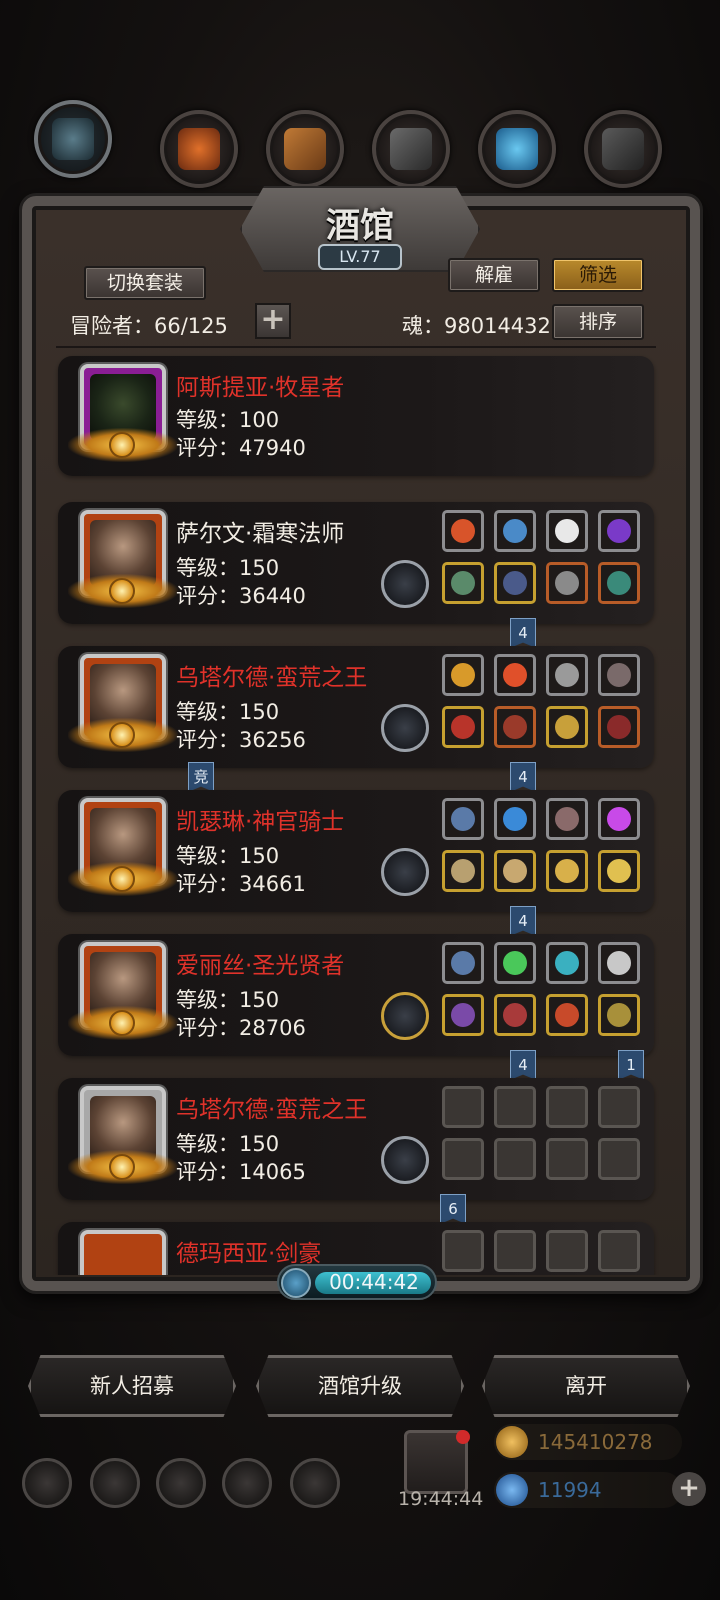 This screenshot has height=1600, width=720. Describe the element at coordinates (228, 420) in the screenshot. I see `hero-level: 等级：100` at that location.